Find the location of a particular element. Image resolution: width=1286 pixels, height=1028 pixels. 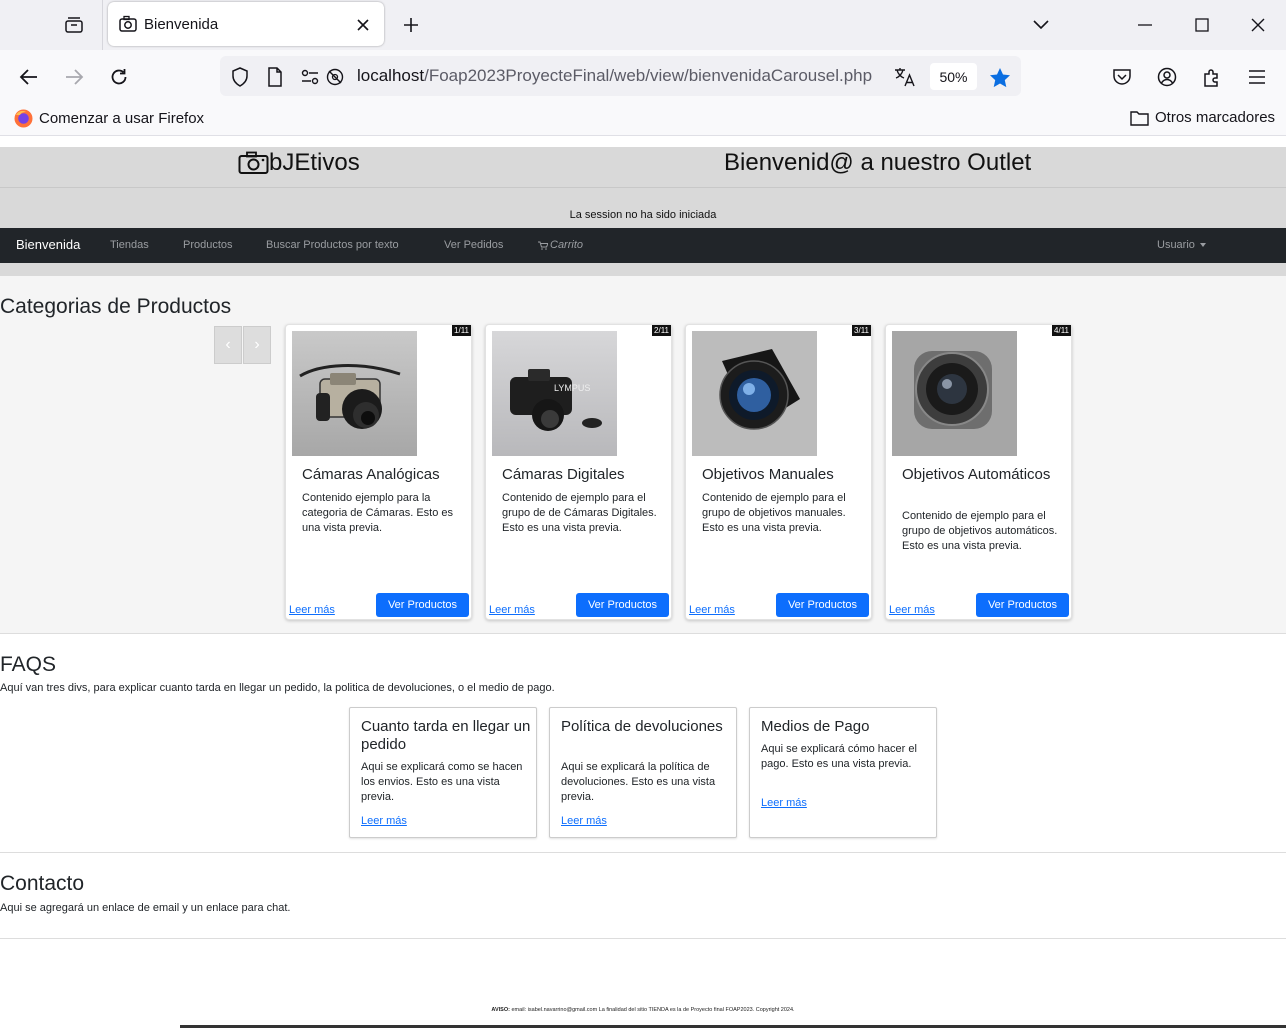

nav-item-carrito: Carrito is located at coordinates (560, 245).